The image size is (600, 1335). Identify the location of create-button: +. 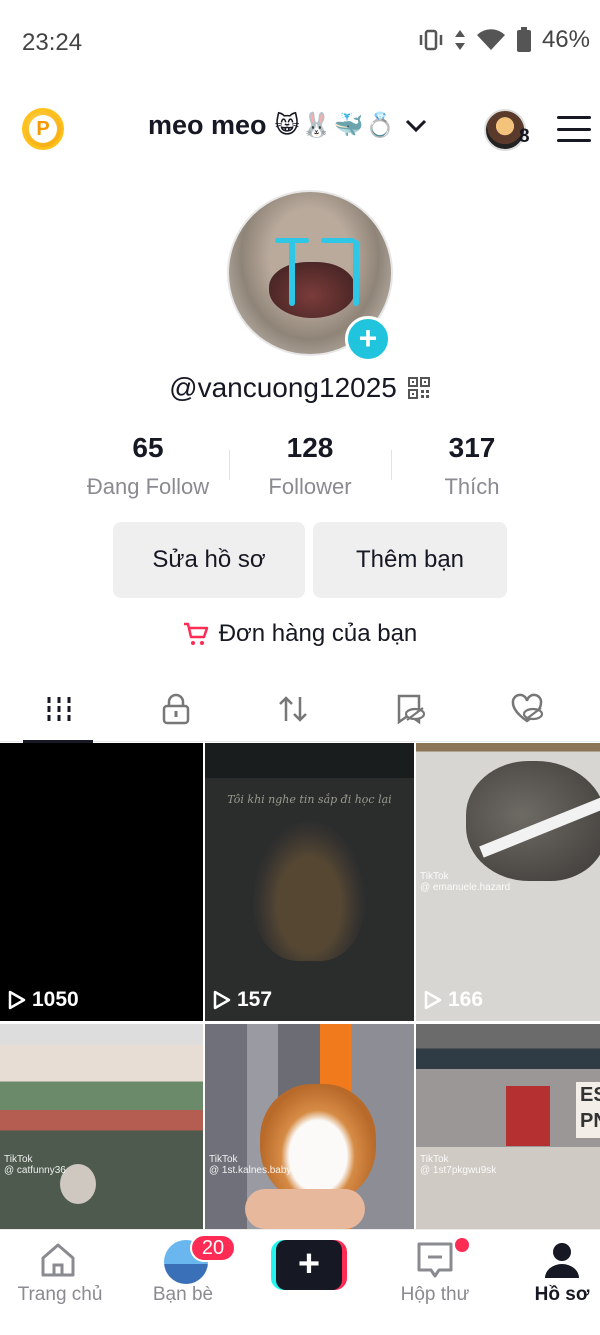
(309, 1265).